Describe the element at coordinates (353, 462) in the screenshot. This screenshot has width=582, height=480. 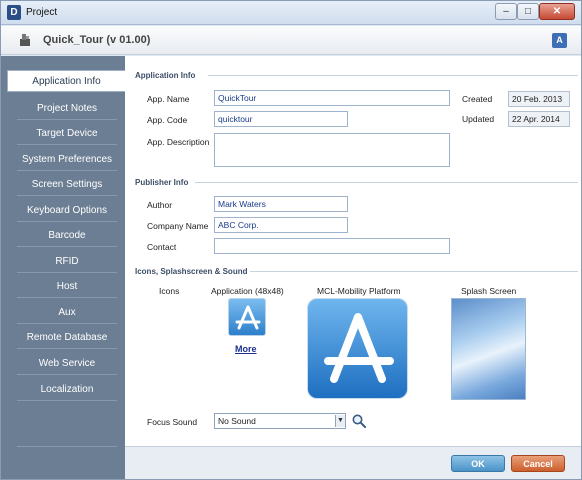
I see `dialog-footer: OK Cancel` at that location.